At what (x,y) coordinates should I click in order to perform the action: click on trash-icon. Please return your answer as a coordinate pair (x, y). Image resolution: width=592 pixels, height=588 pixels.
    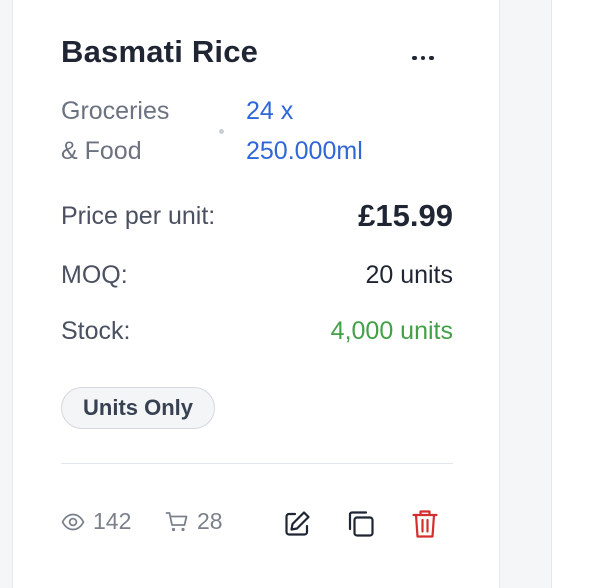
    Looking at the image, I should click on (425, 524).